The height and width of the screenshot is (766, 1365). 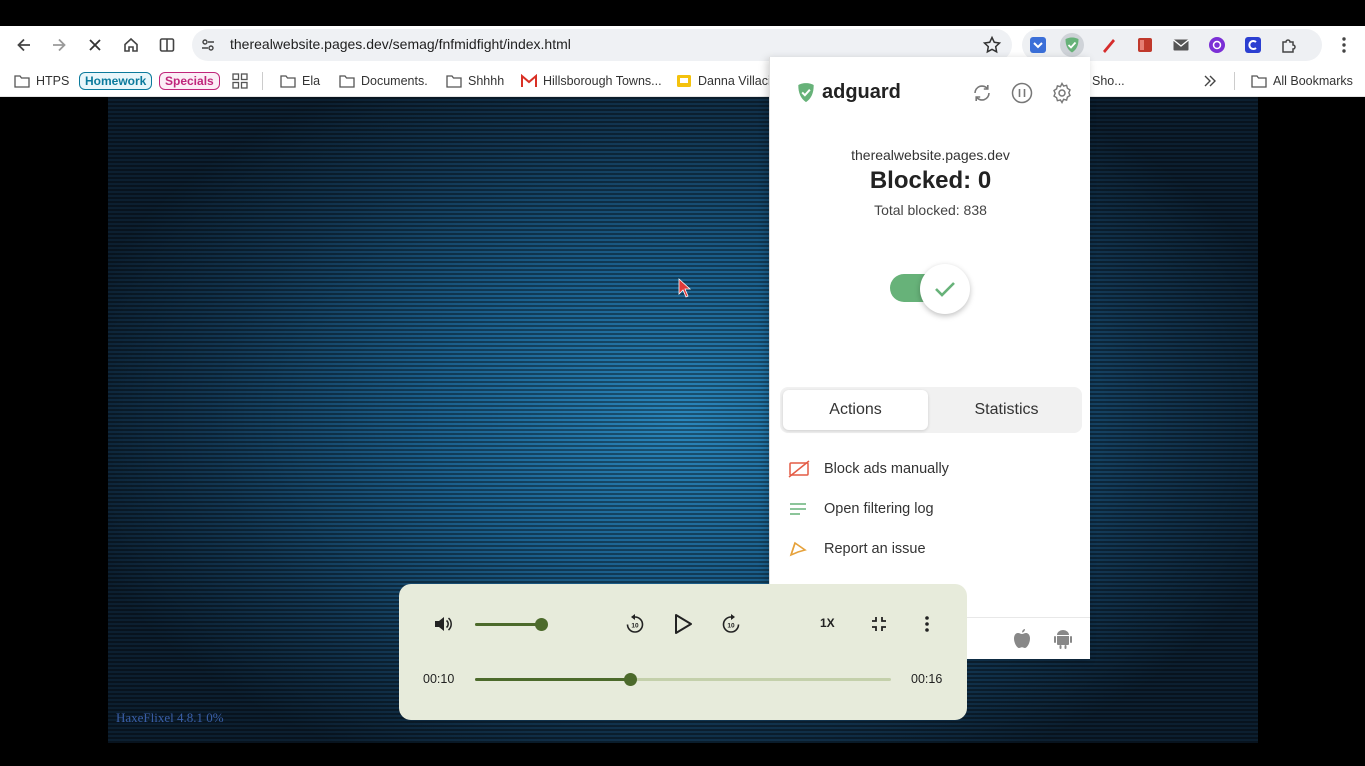 I want to click on bookmark-star-icon, so click(x=992, y=45).